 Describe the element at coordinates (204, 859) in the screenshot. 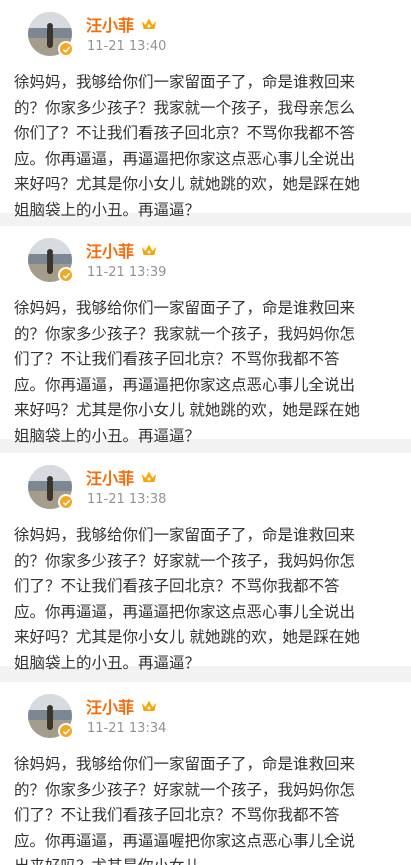

I see `content-line: 出来好吗？尤其是你小女儿` at that location.